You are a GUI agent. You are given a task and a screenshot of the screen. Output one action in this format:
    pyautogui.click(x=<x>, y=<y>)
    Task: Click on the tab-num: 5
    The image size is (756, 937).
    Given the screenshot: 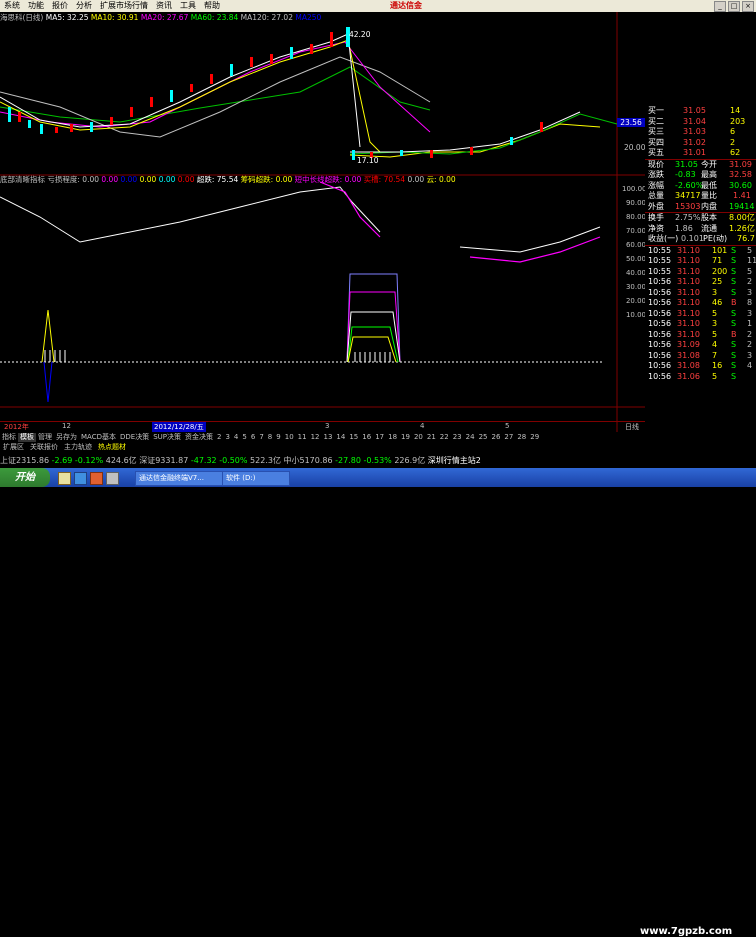 What is the action you would take?
    pyautogui.click(x=244, y=437)
    